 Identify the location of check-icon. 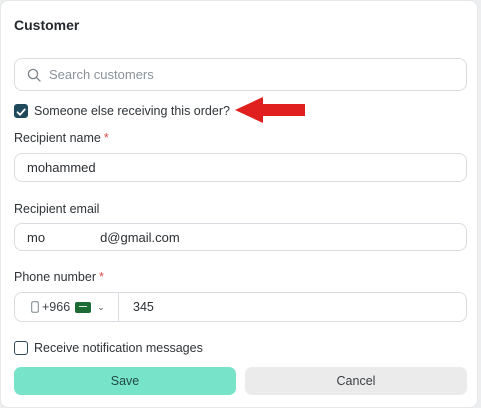
(21, 112).